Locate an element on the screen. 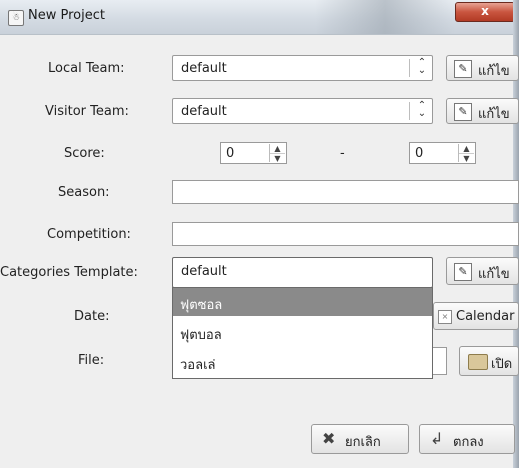 This screenshot has height=468, width=519. categories-template-dropdown: ฟุตซอล ฟุตบอล วอลเล่ is located at coordinates (302, 333).